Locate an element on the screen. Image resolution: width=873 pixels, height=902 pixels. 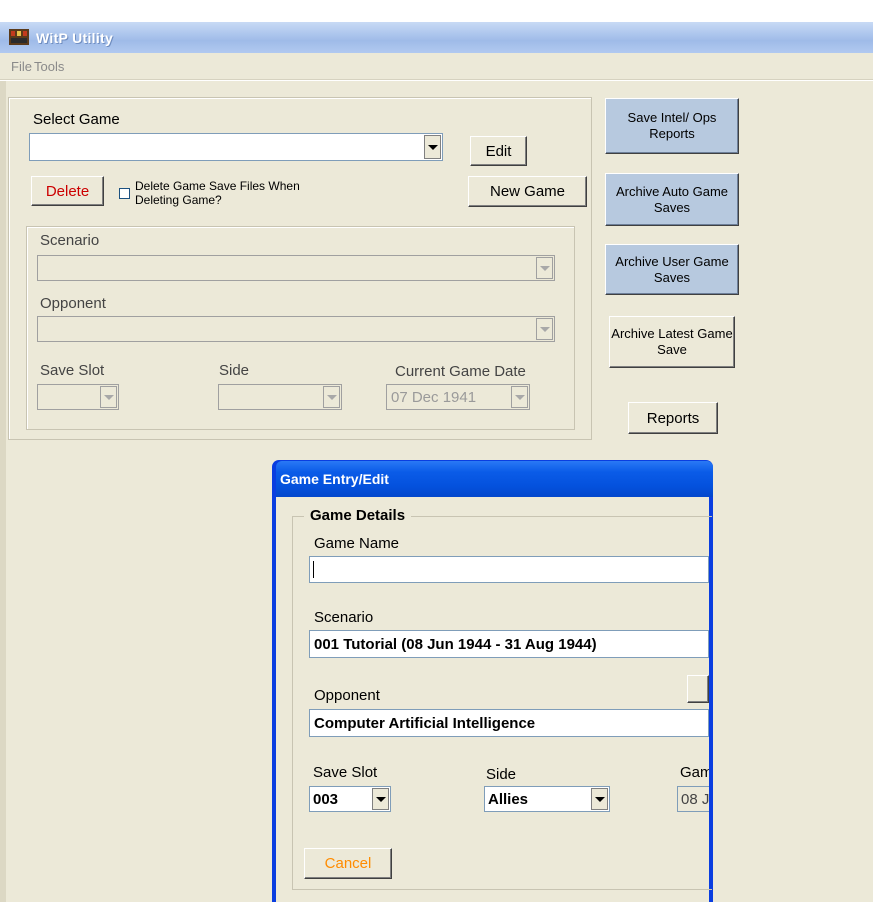
scenario-combo is located at coordinates (296, 268).